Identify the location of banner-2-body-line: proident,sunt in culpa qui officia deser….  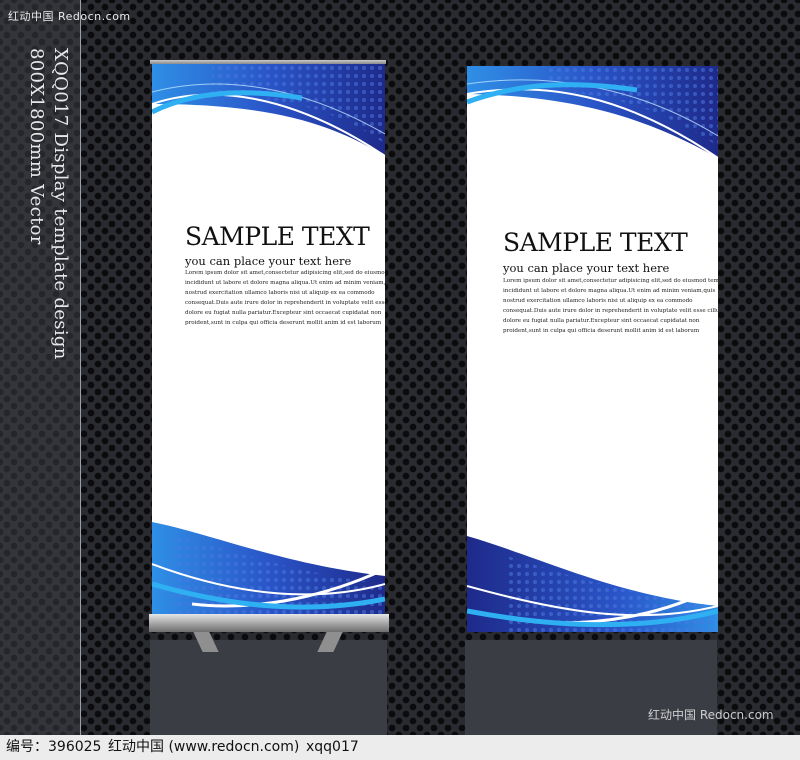
(601, 331).